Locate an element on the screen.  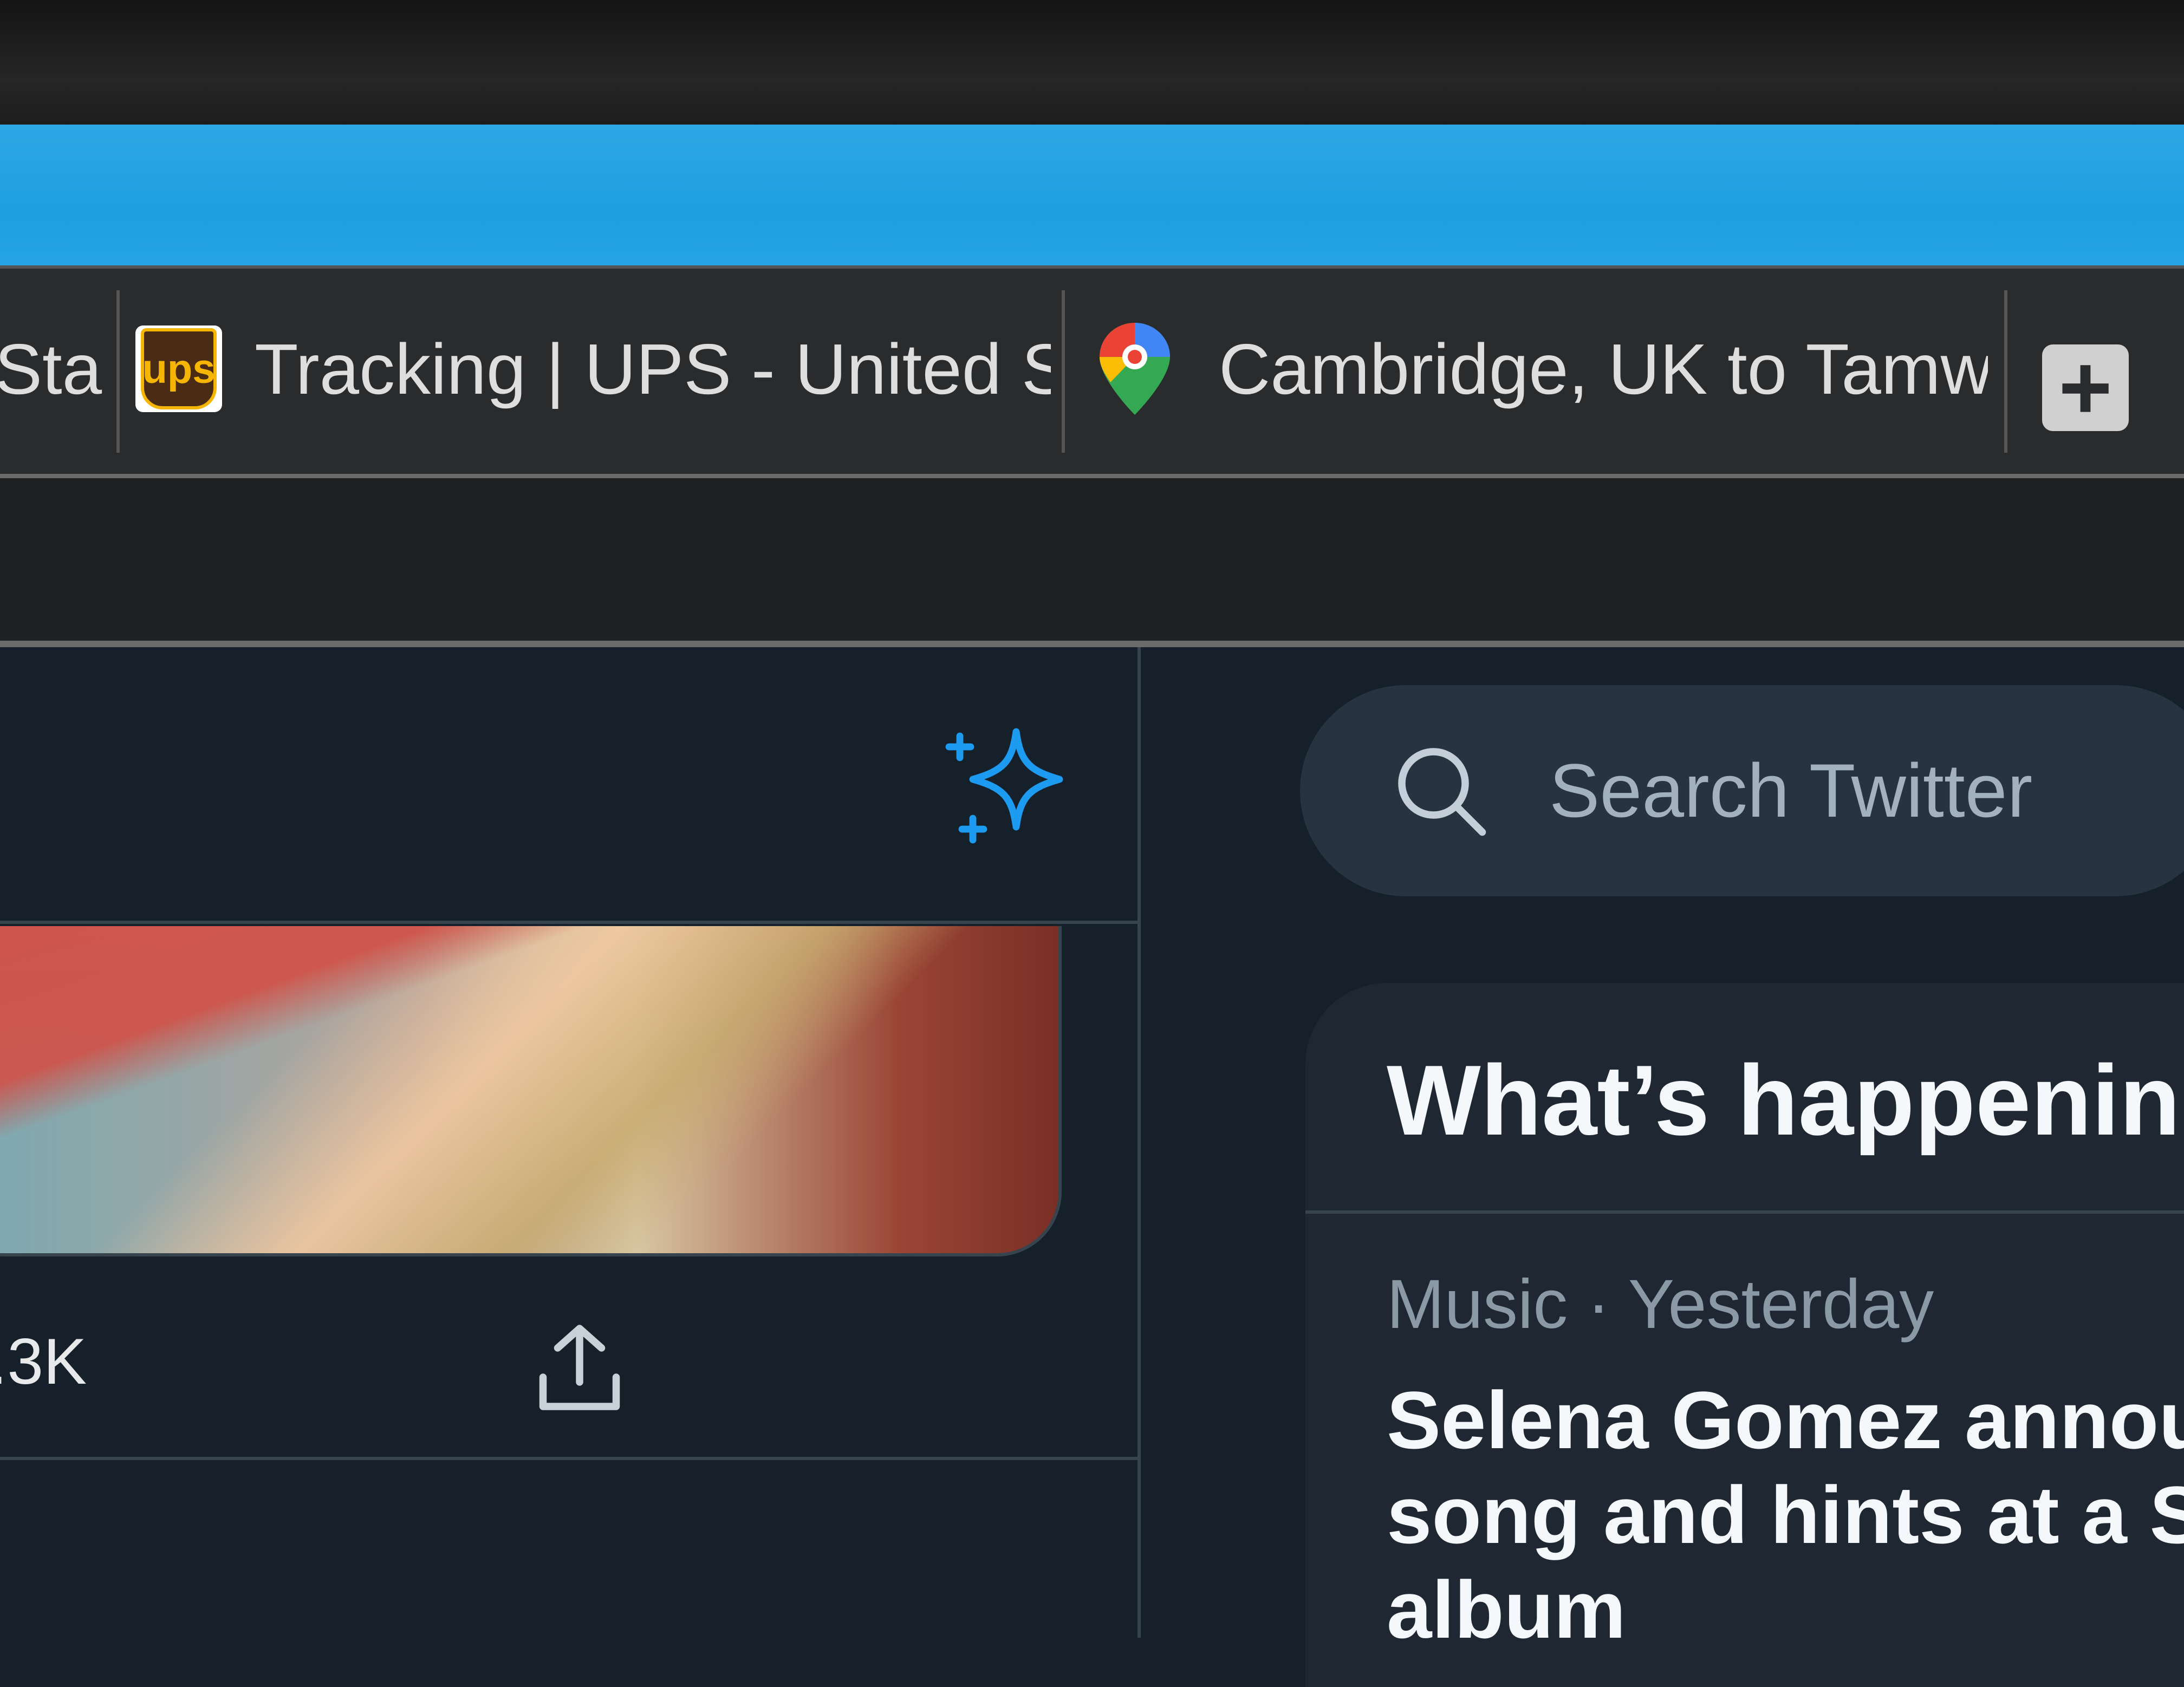
new-tab-button: + is located at coordinates (2085, 387).